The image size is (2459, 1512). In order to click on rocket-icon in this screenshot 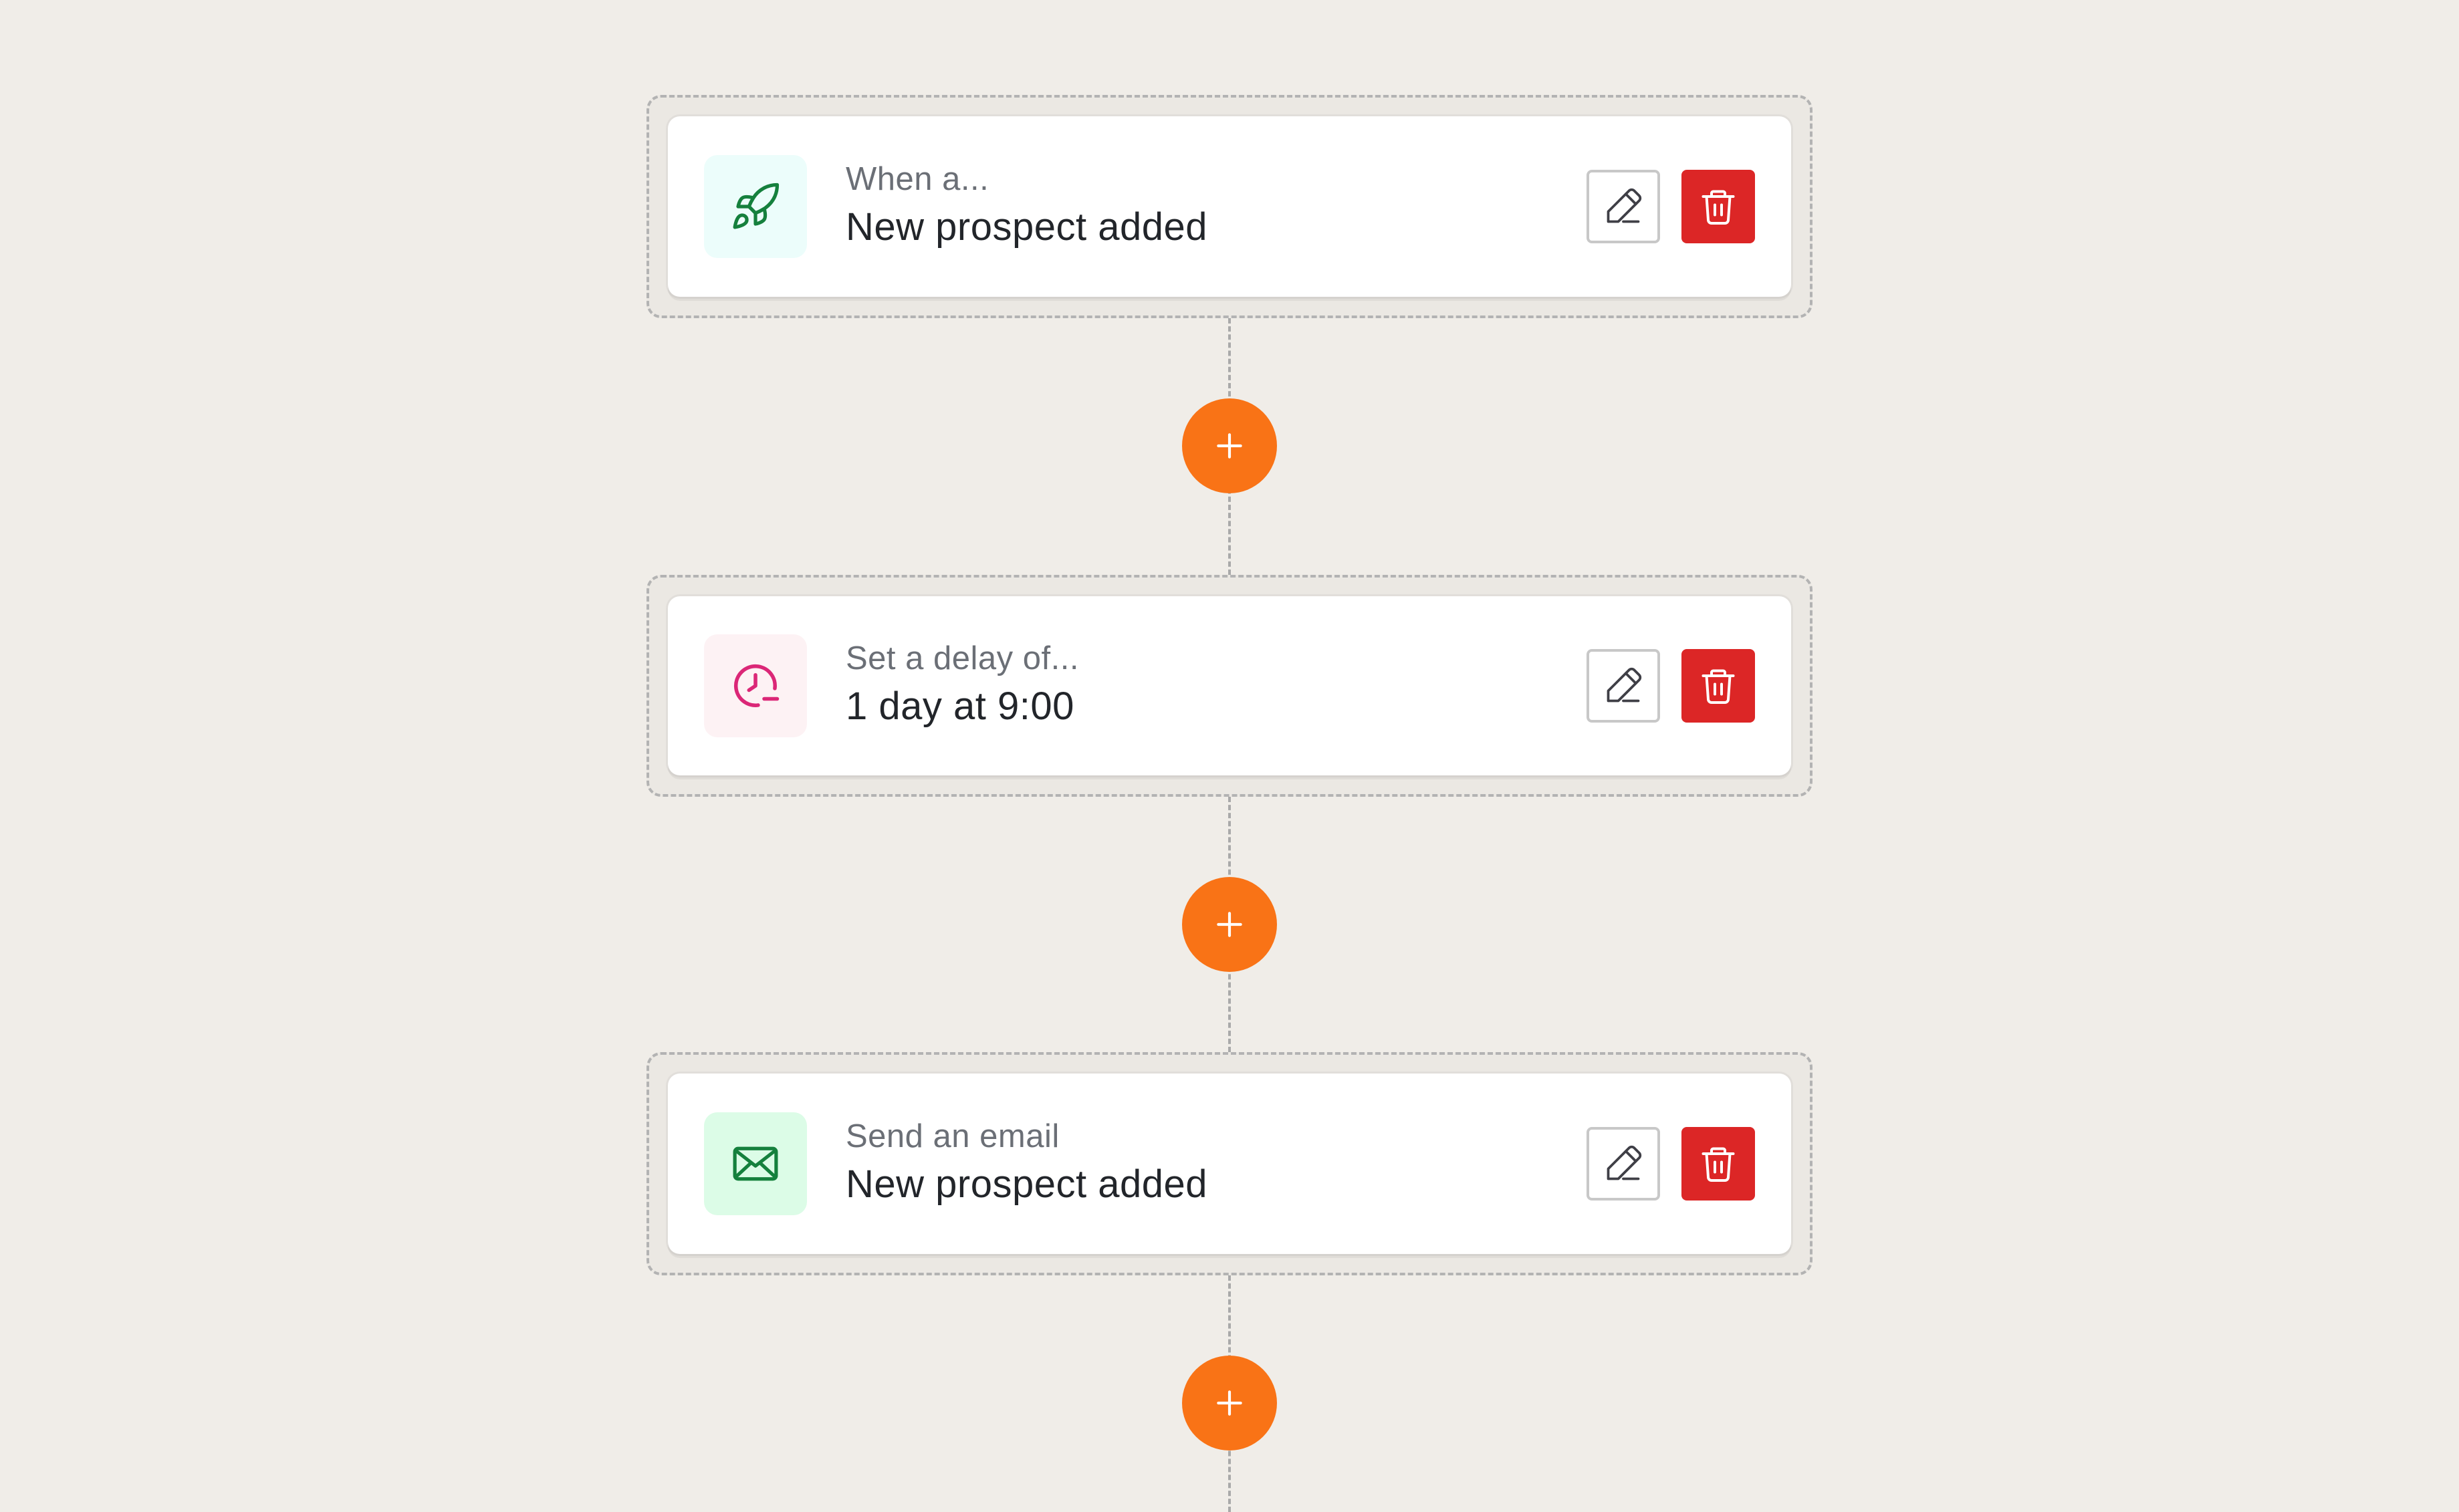, I will do `click(756, 205)`.